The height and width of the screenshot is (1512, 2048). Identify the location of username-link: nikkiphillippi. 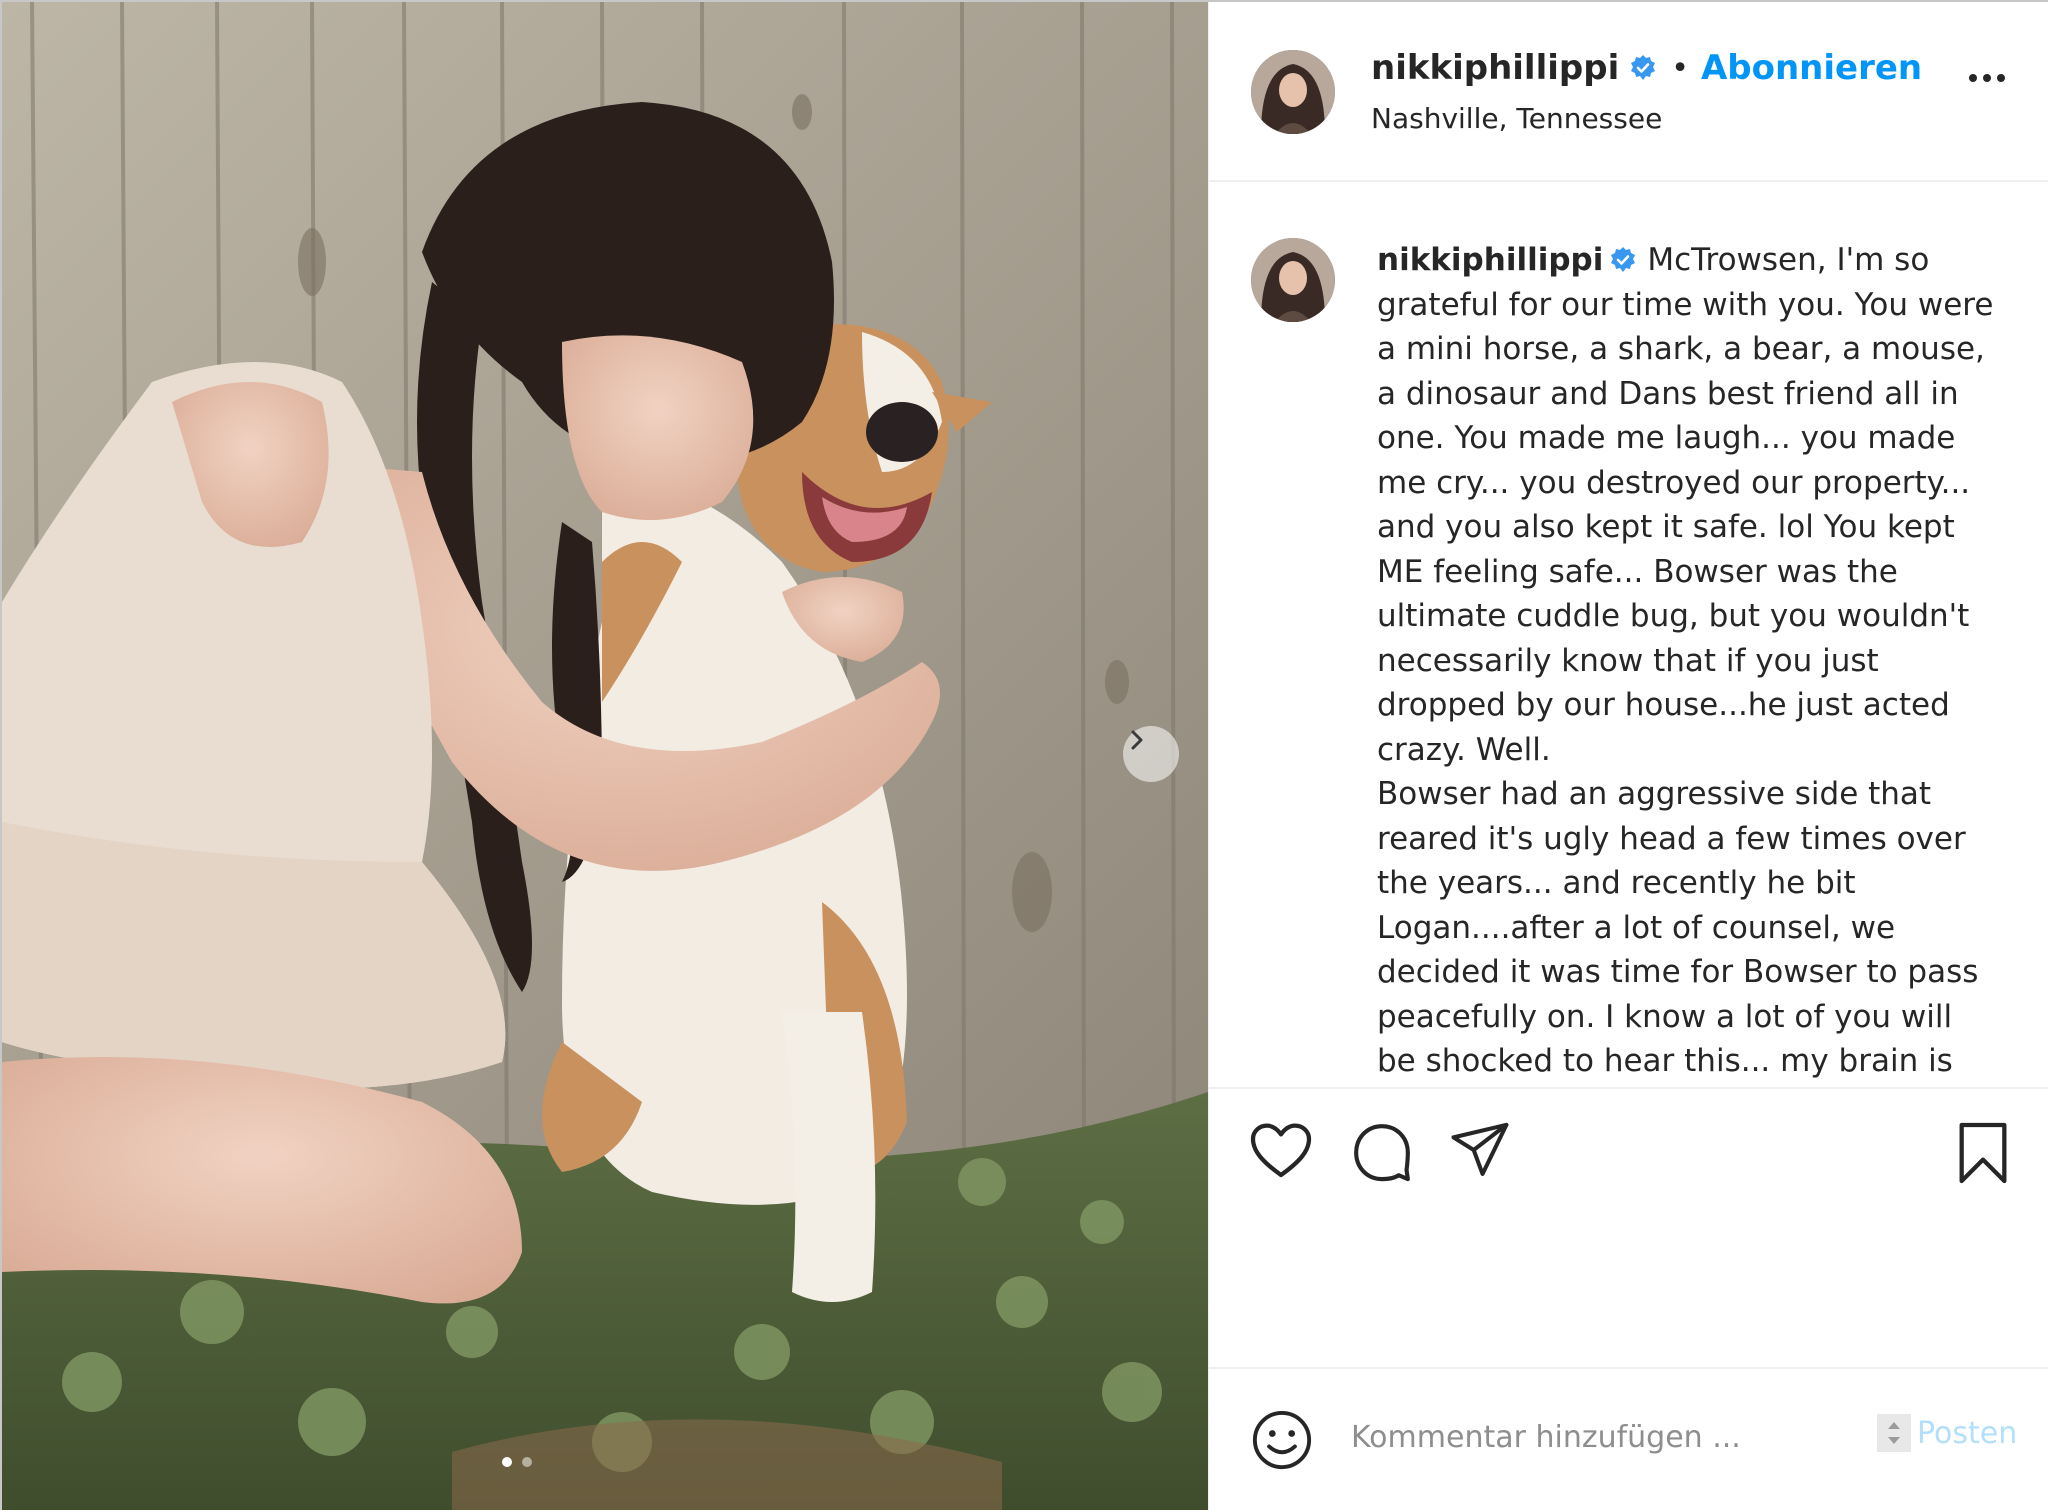
(1495, 68).